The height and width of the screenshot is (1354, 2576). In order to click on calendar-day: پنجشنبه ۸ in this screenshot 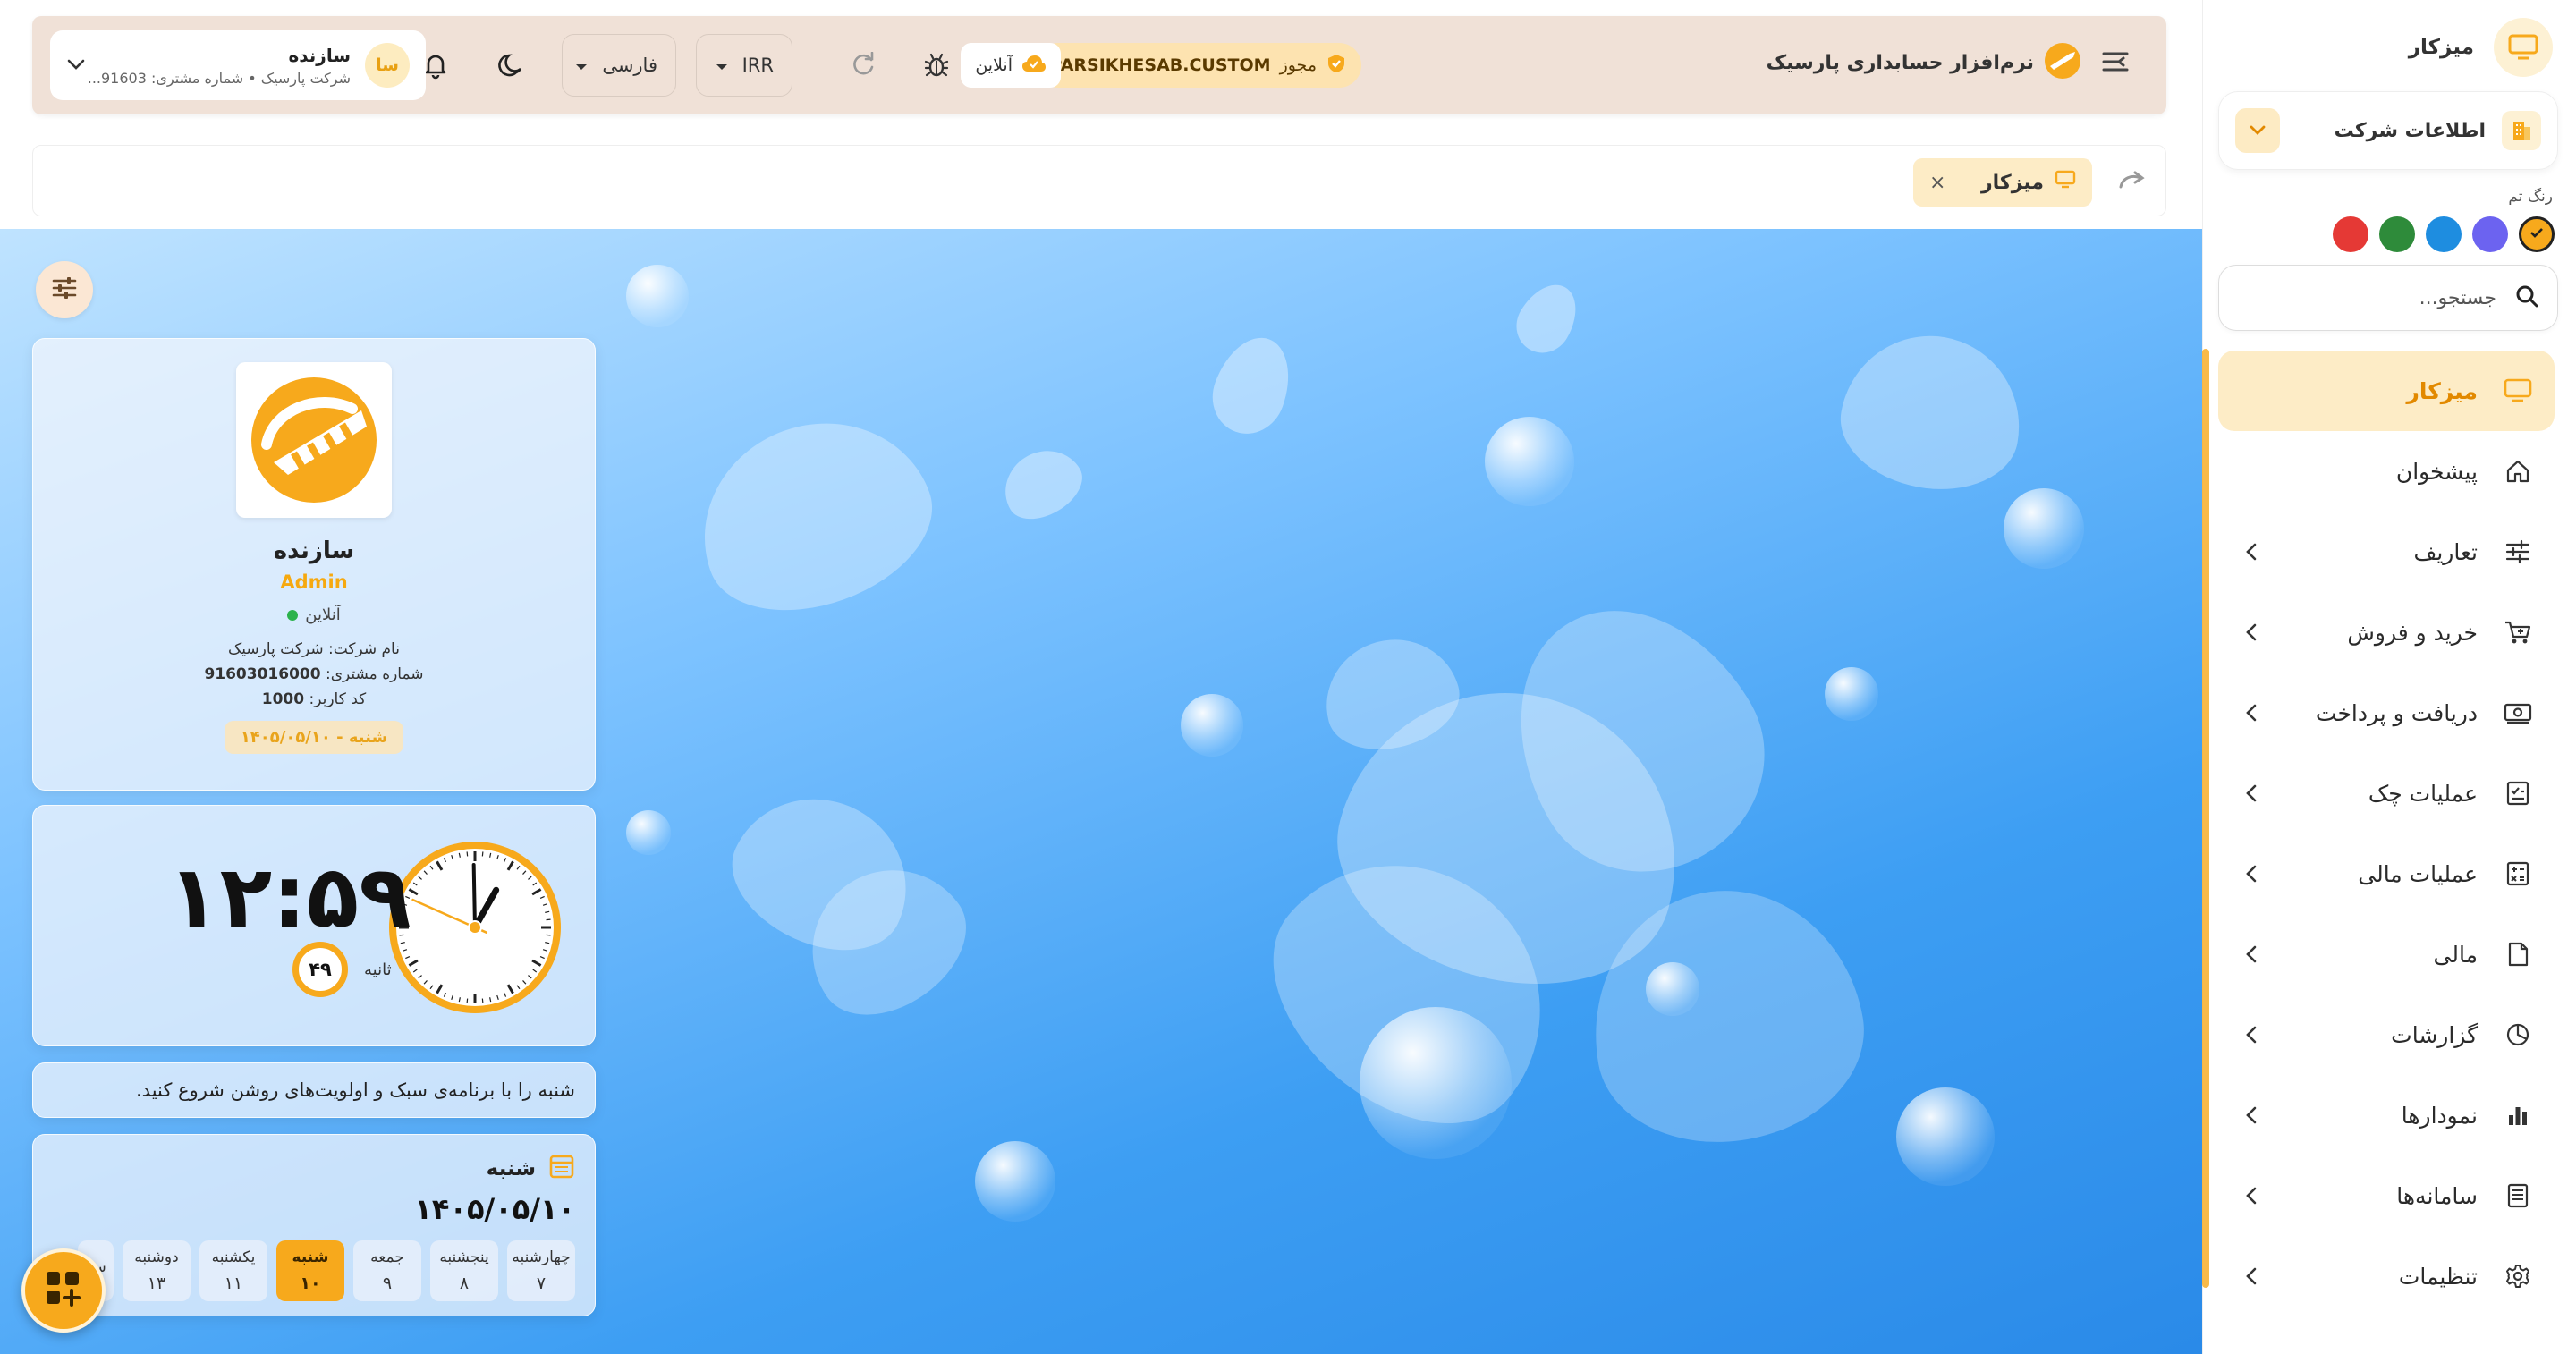, I will do `click(464, 1270)`.